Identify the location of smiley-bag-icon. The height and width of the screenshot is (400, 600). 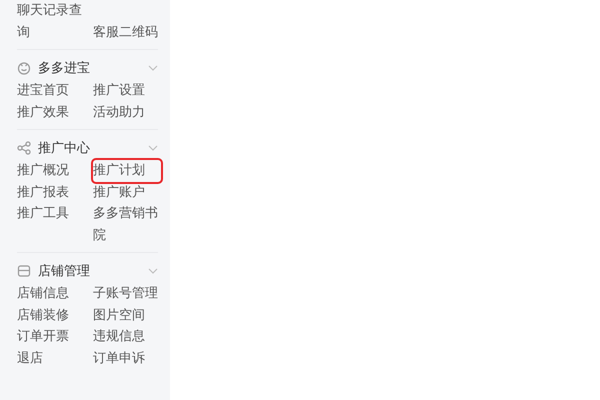
(24, 68).